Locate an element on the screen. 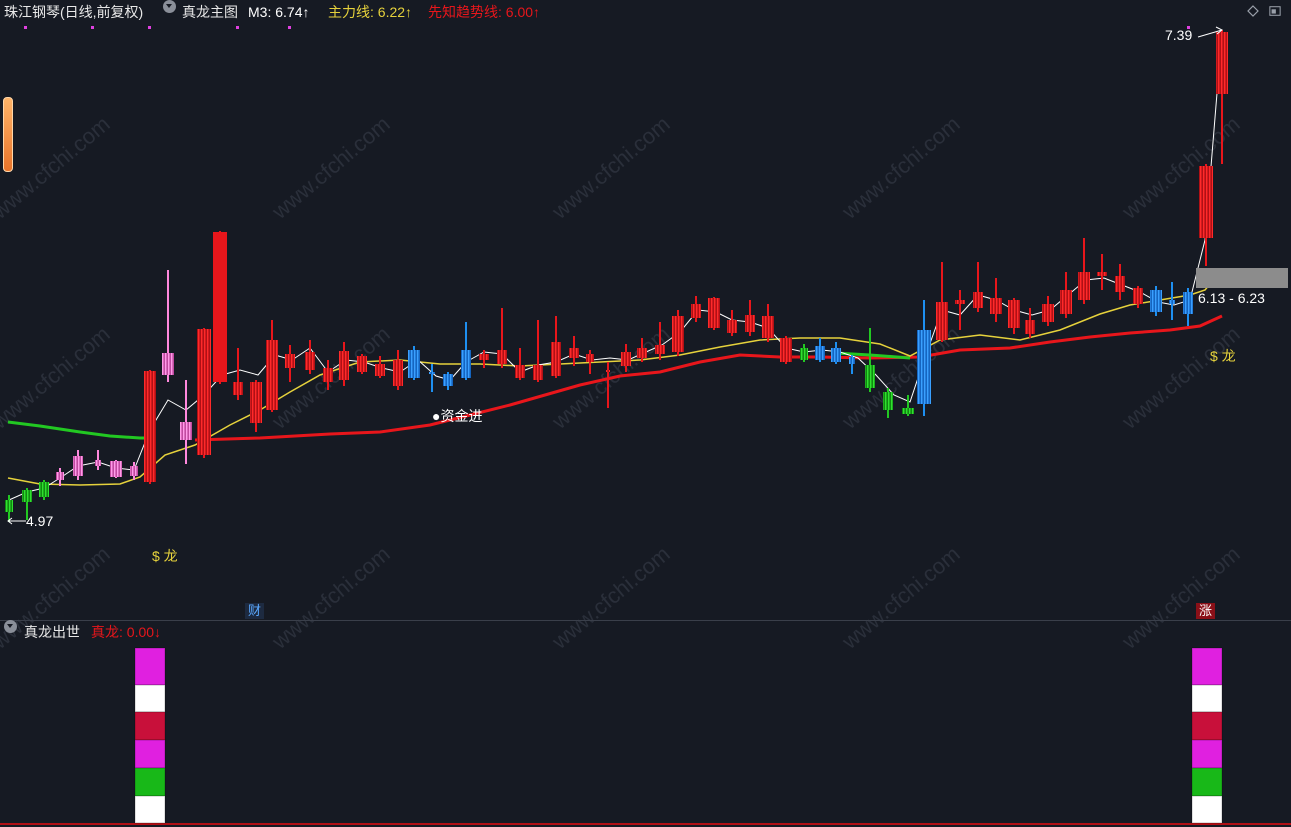 This screenshot has width=1291, height=827. range-label: 6.13 - 6.23 is located at coordinates (1231, 298).